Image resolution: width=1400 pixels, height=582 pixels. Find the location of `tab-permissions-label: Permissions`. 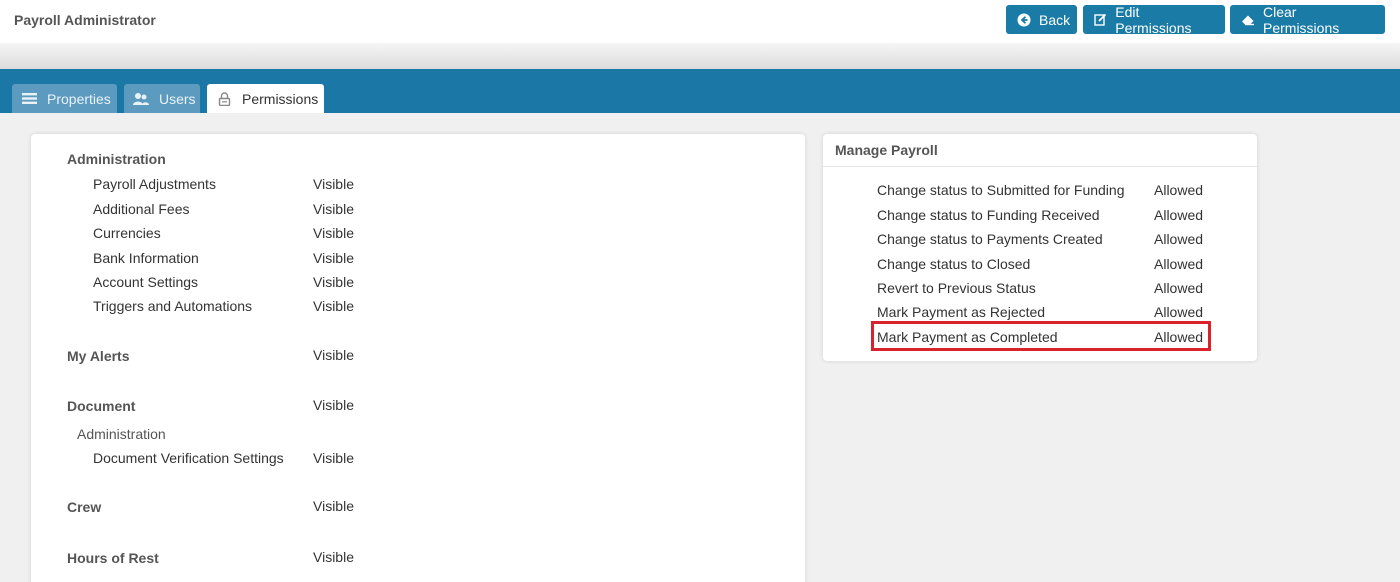

tab-permissions-label: Permissions is located at coordinates (280, 98).